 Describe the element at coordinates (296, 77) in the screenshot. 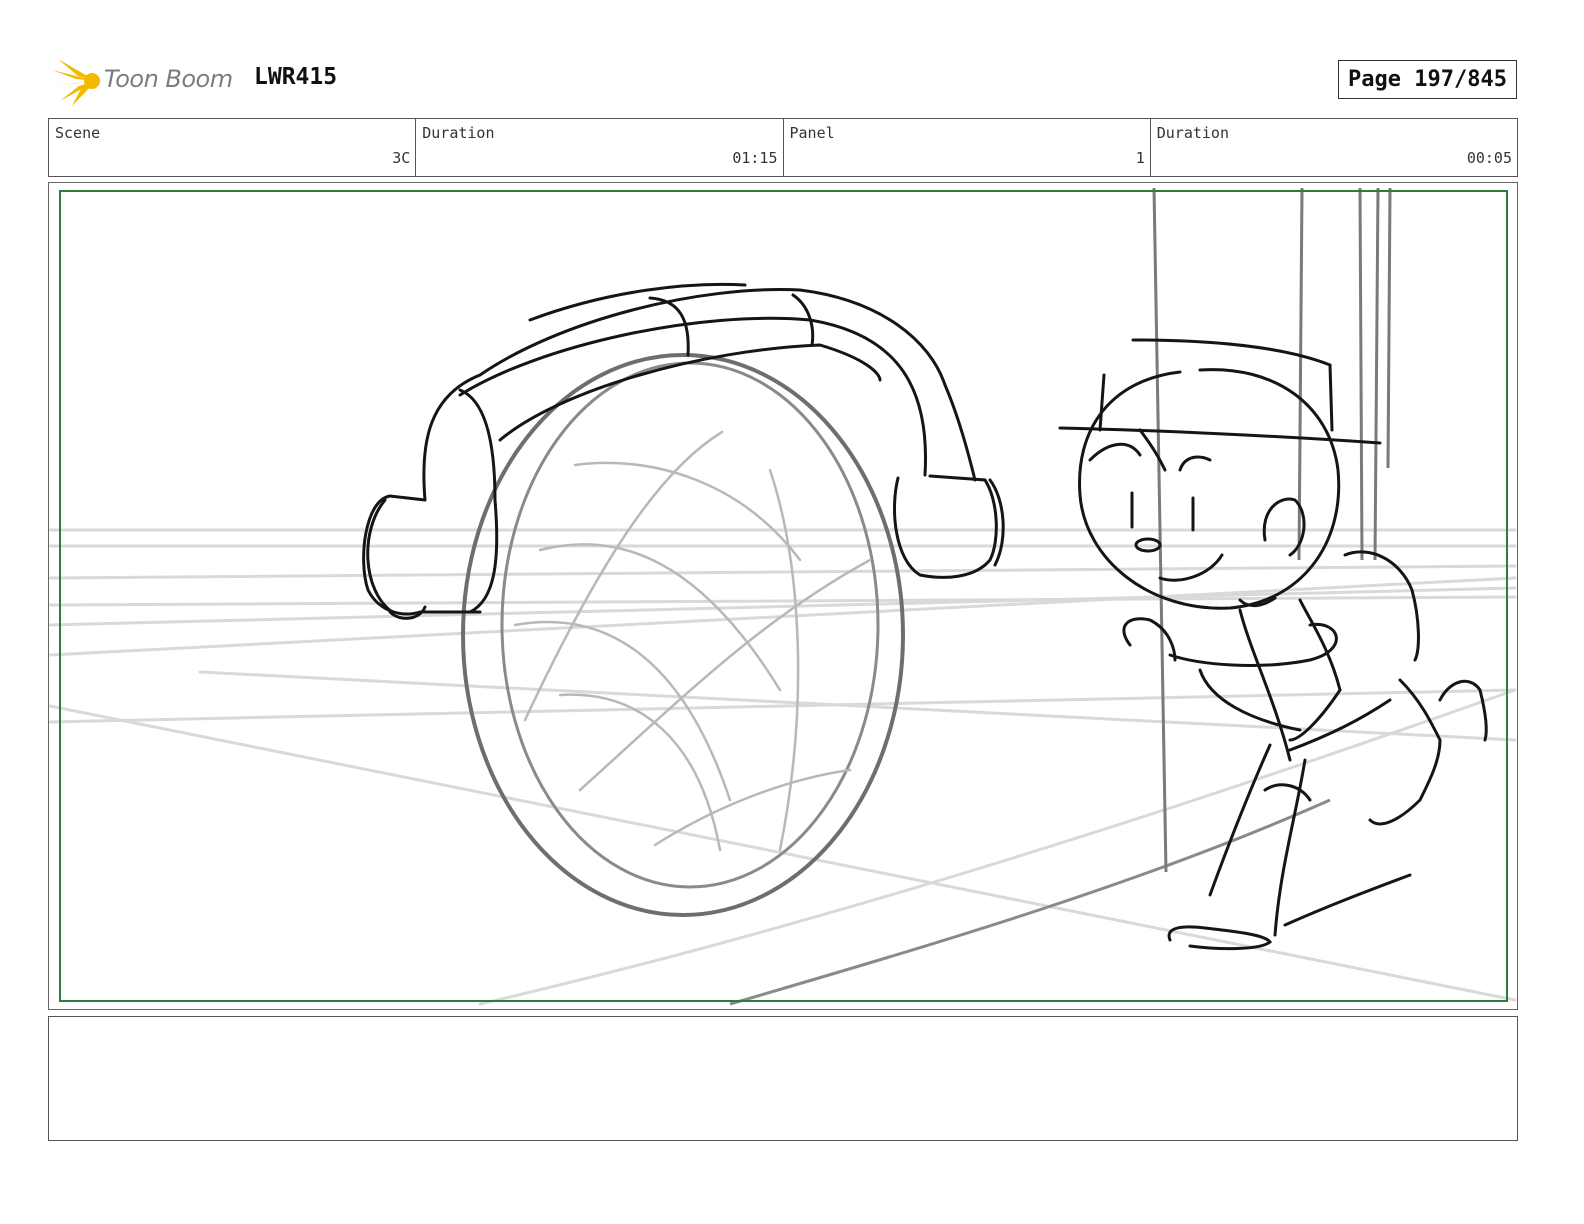

I see `project-id: LWR415` at that location.